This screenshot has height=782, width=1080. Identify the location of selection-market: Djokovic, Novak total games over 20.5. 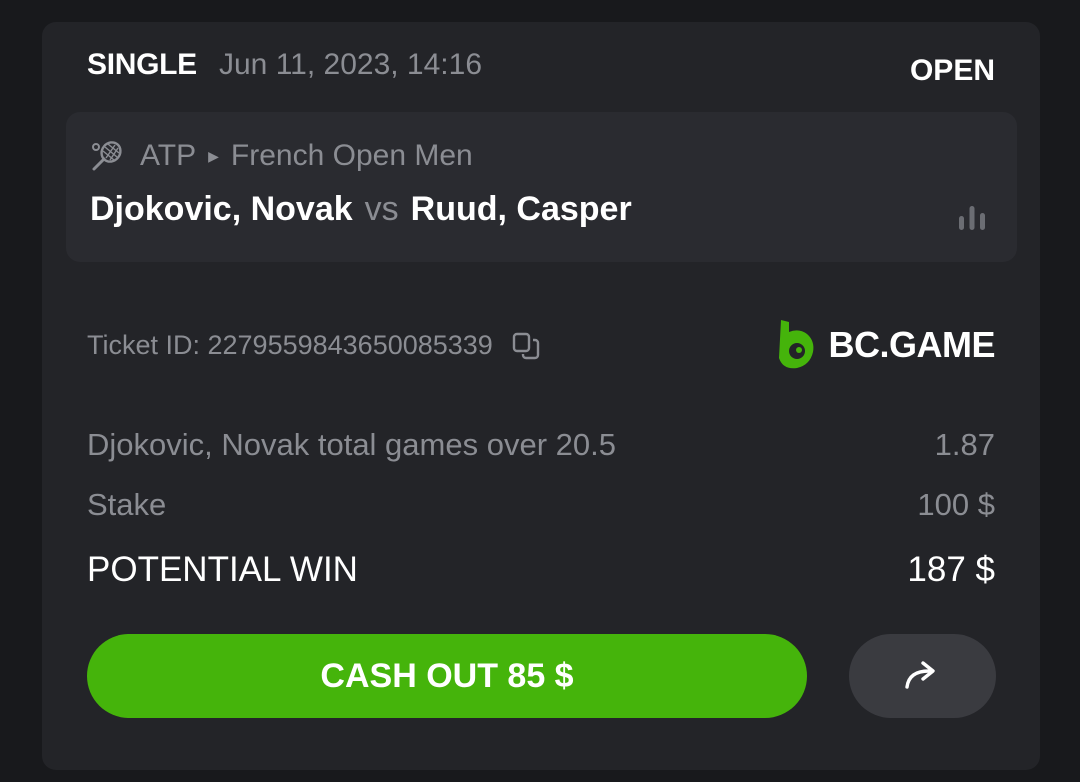
(351, 444).